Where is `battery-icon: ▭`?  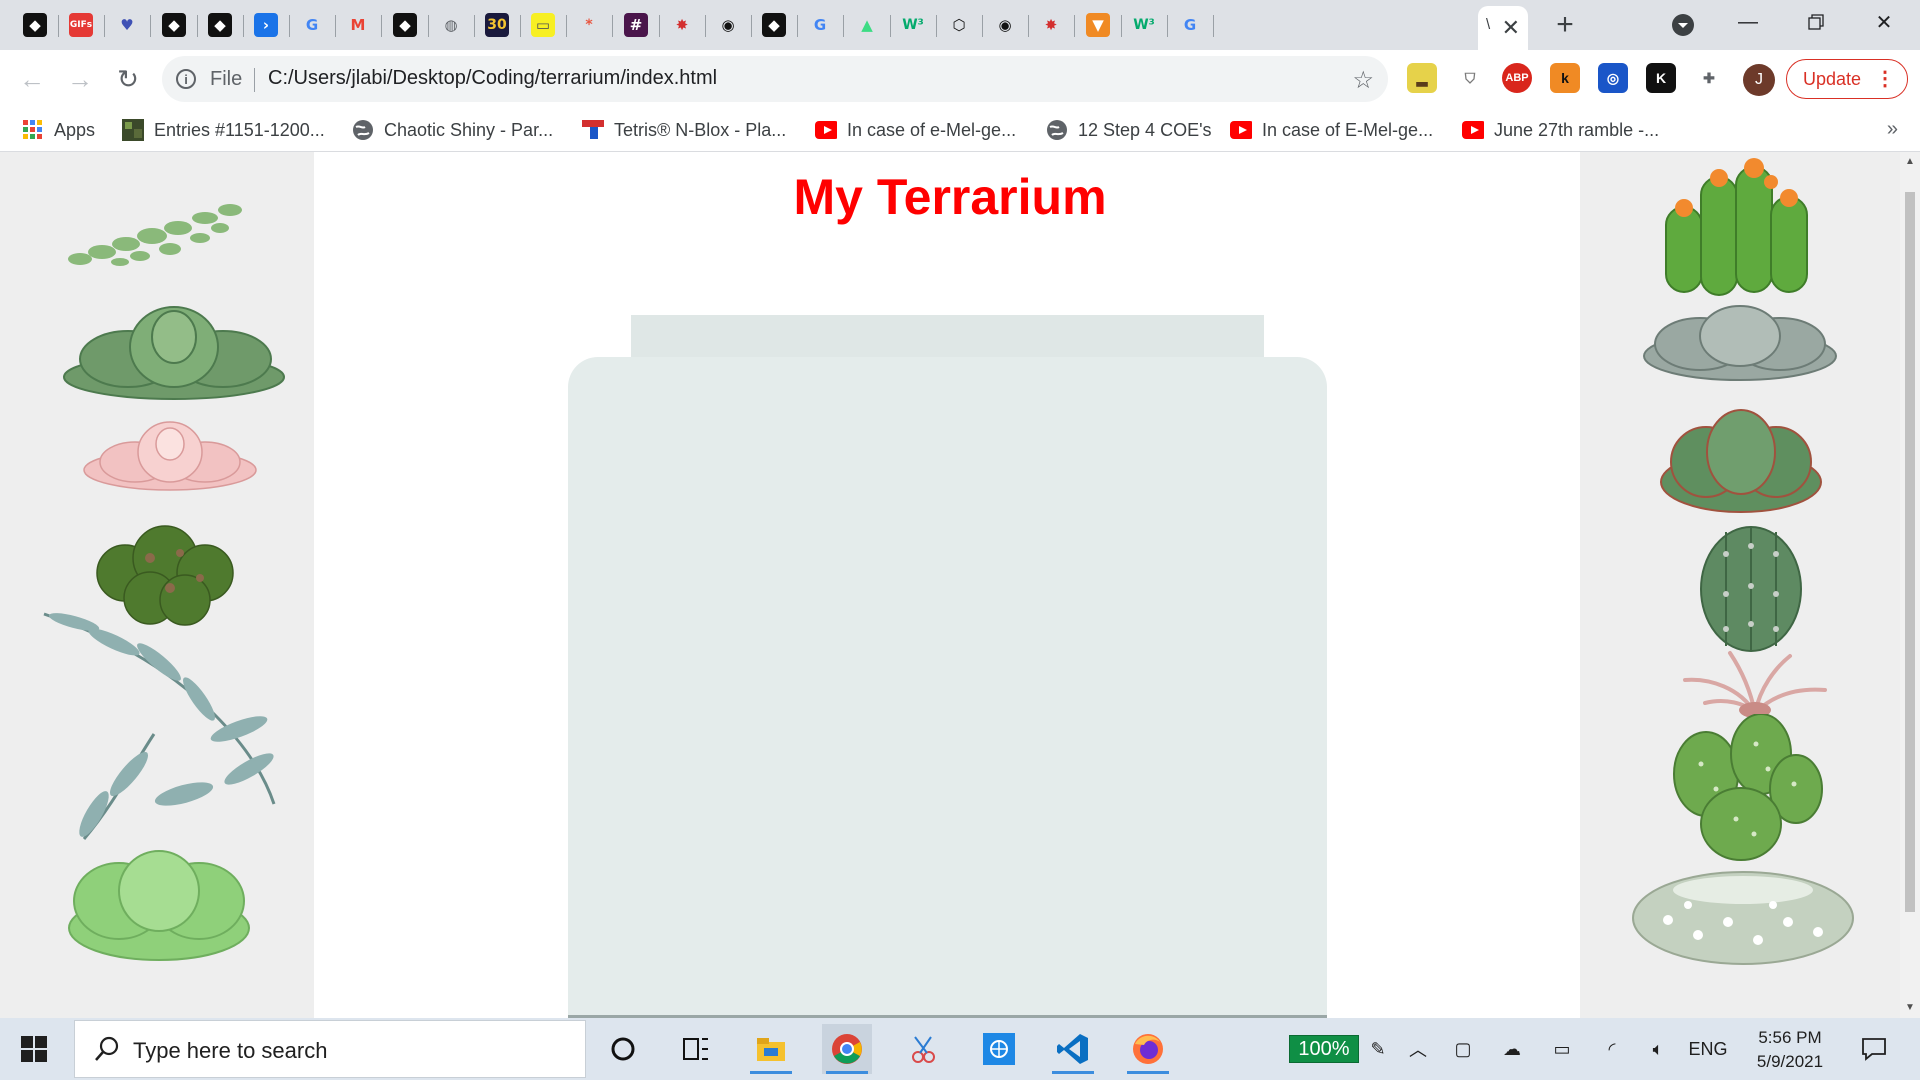 battery-icon: ▭ is located at coordinates (1562, 1049).